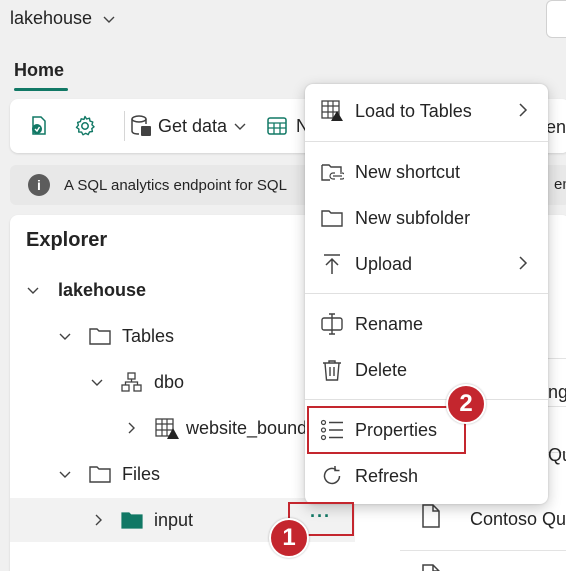  Describe the element at coordinates (283, 25) in the screenshot. I see `top-bar: lakehouse` at that location.